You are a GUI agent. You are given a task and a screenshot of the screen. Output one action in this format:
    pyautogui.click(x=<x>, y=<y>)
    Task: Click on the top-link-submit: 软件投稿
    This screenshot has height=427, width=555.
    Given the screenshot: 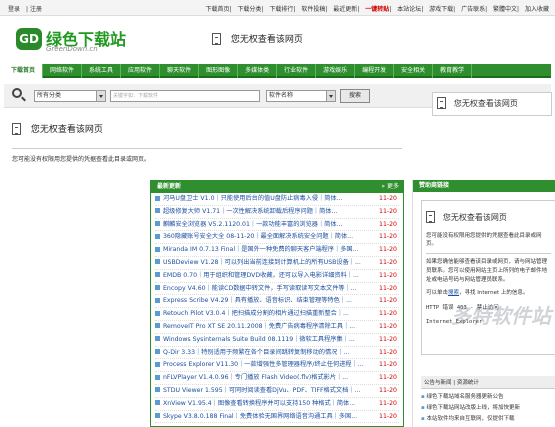 What is the action you would take?
    pyautogui.click(x=313, y=9)
    